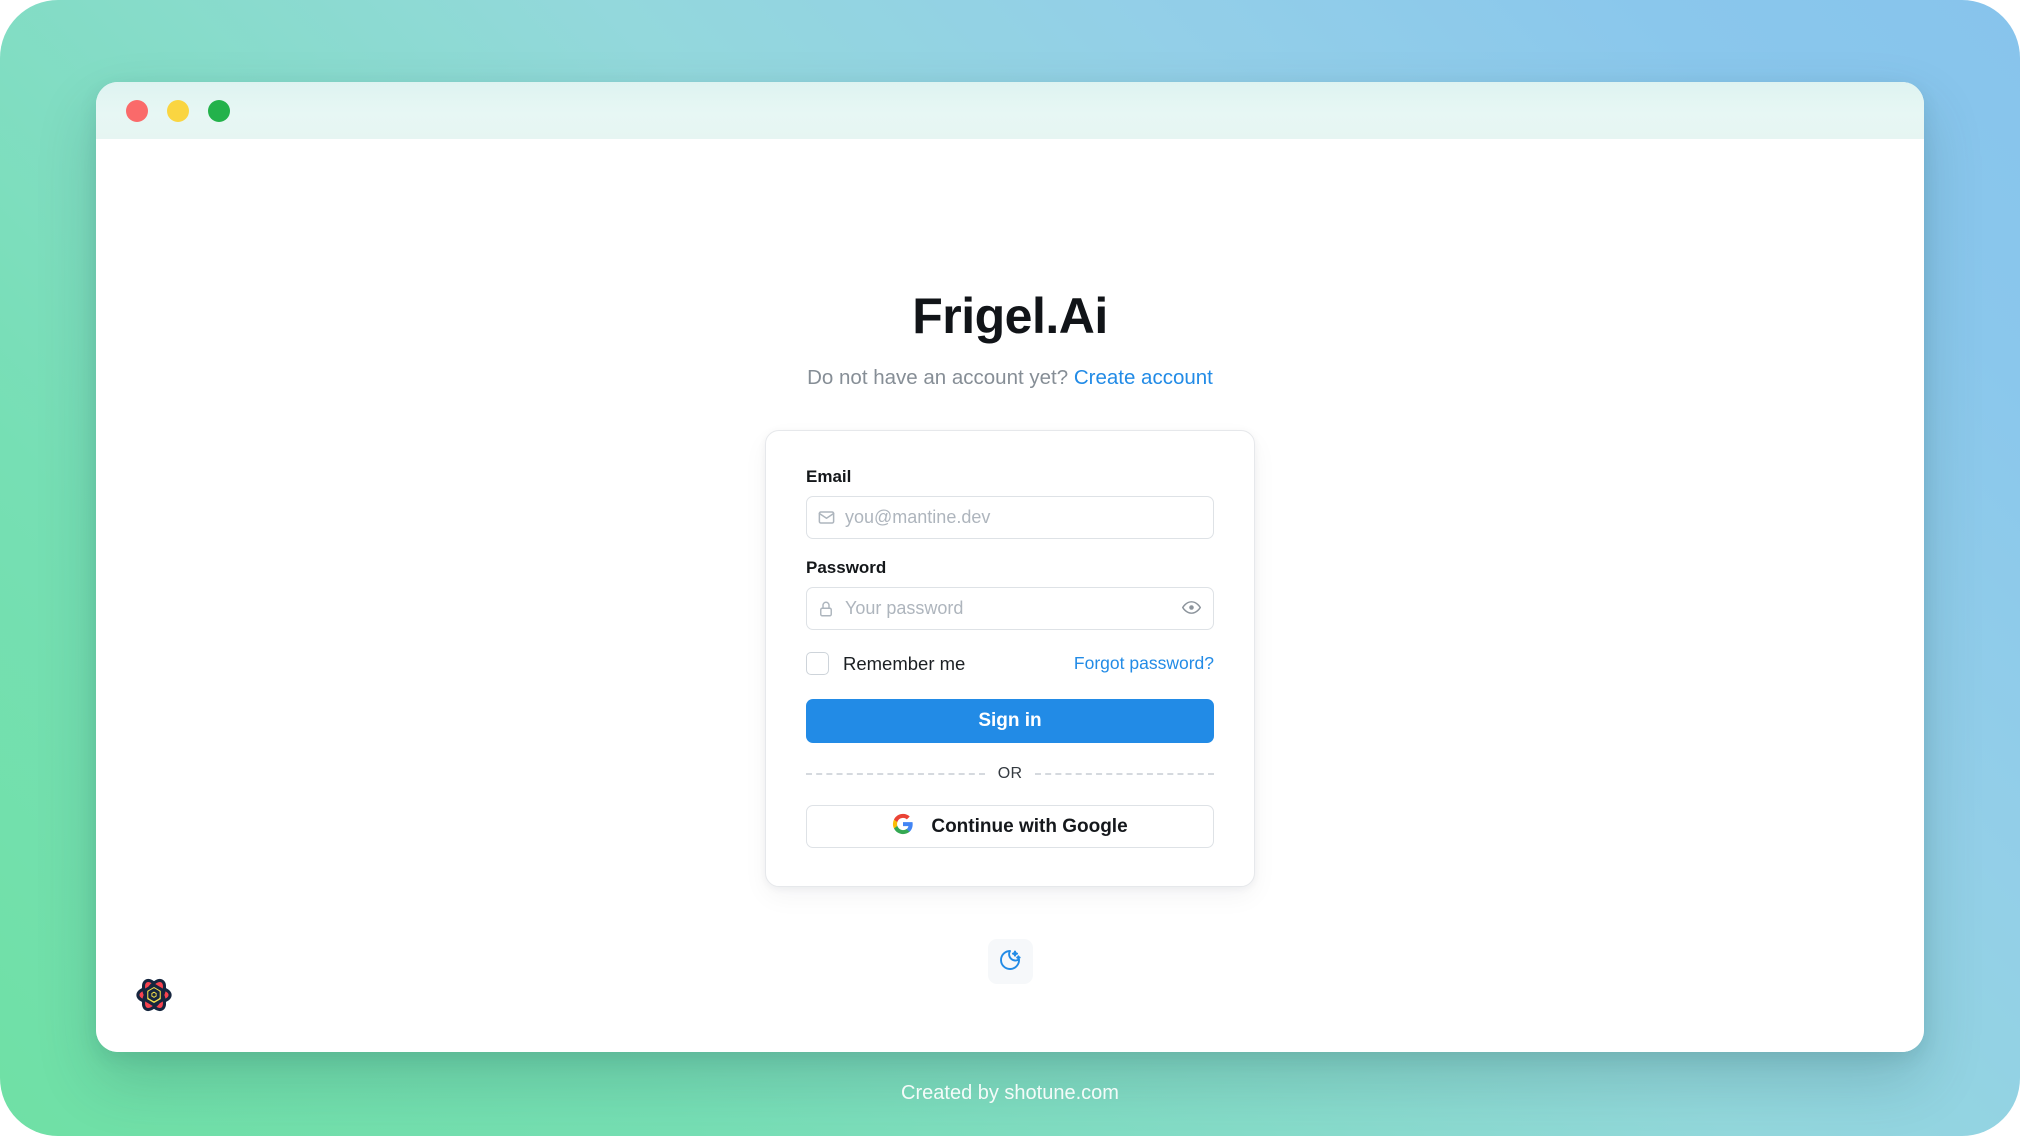 The image size is (2020, 1136). I want to click on divider-line-left, so click(895, 774).